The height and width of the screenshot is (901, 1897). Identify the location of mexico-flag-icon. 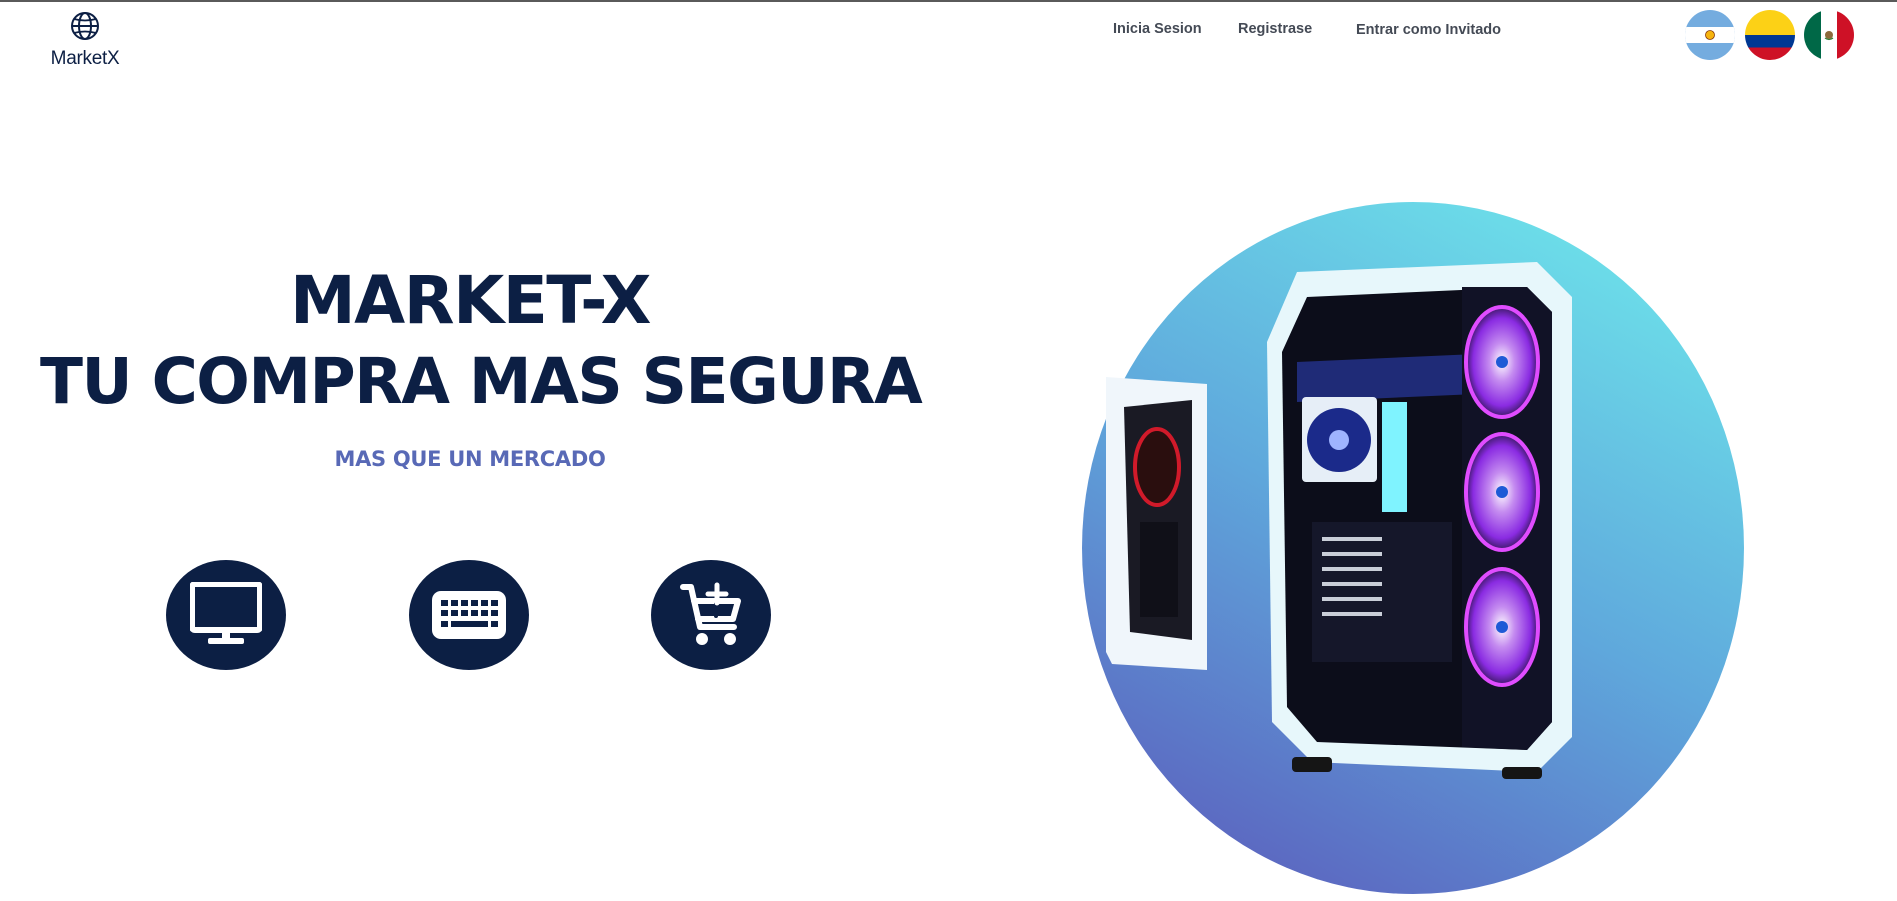
(1829, 35).